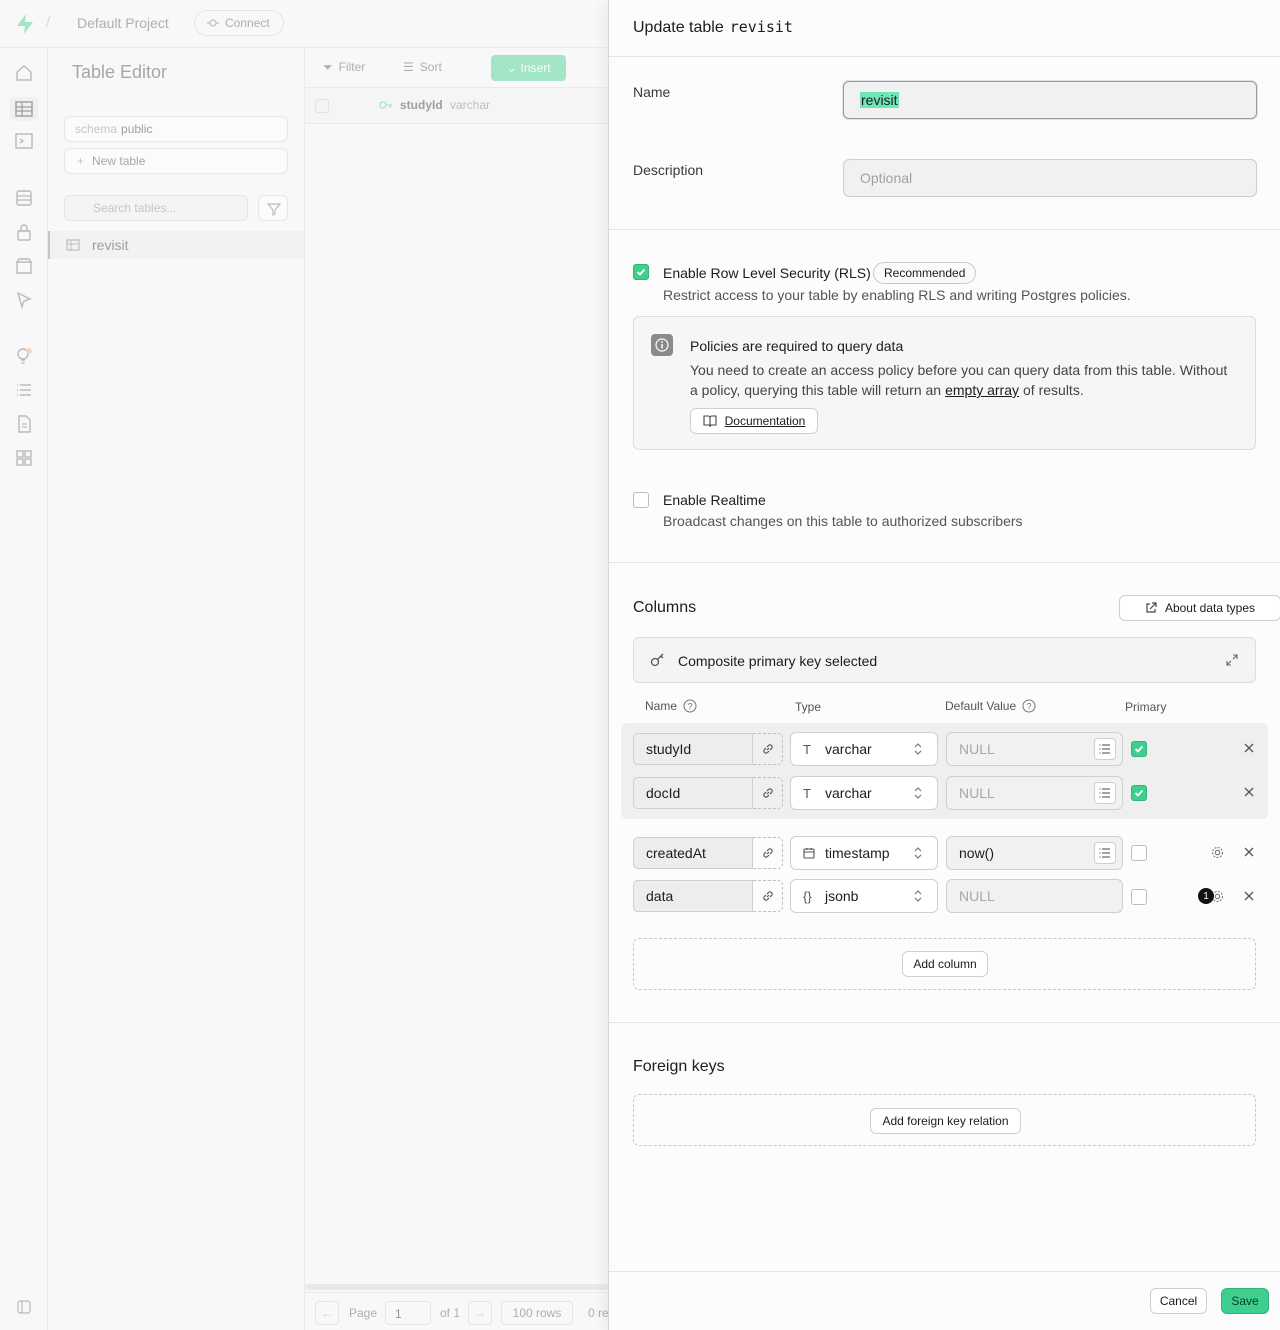 The width and height of the screenshot is (1280, 1330). What do you see at coordinates (693, 896) in the screenshot?
I see `column-name-input: data` at bounding box center [693, 896].